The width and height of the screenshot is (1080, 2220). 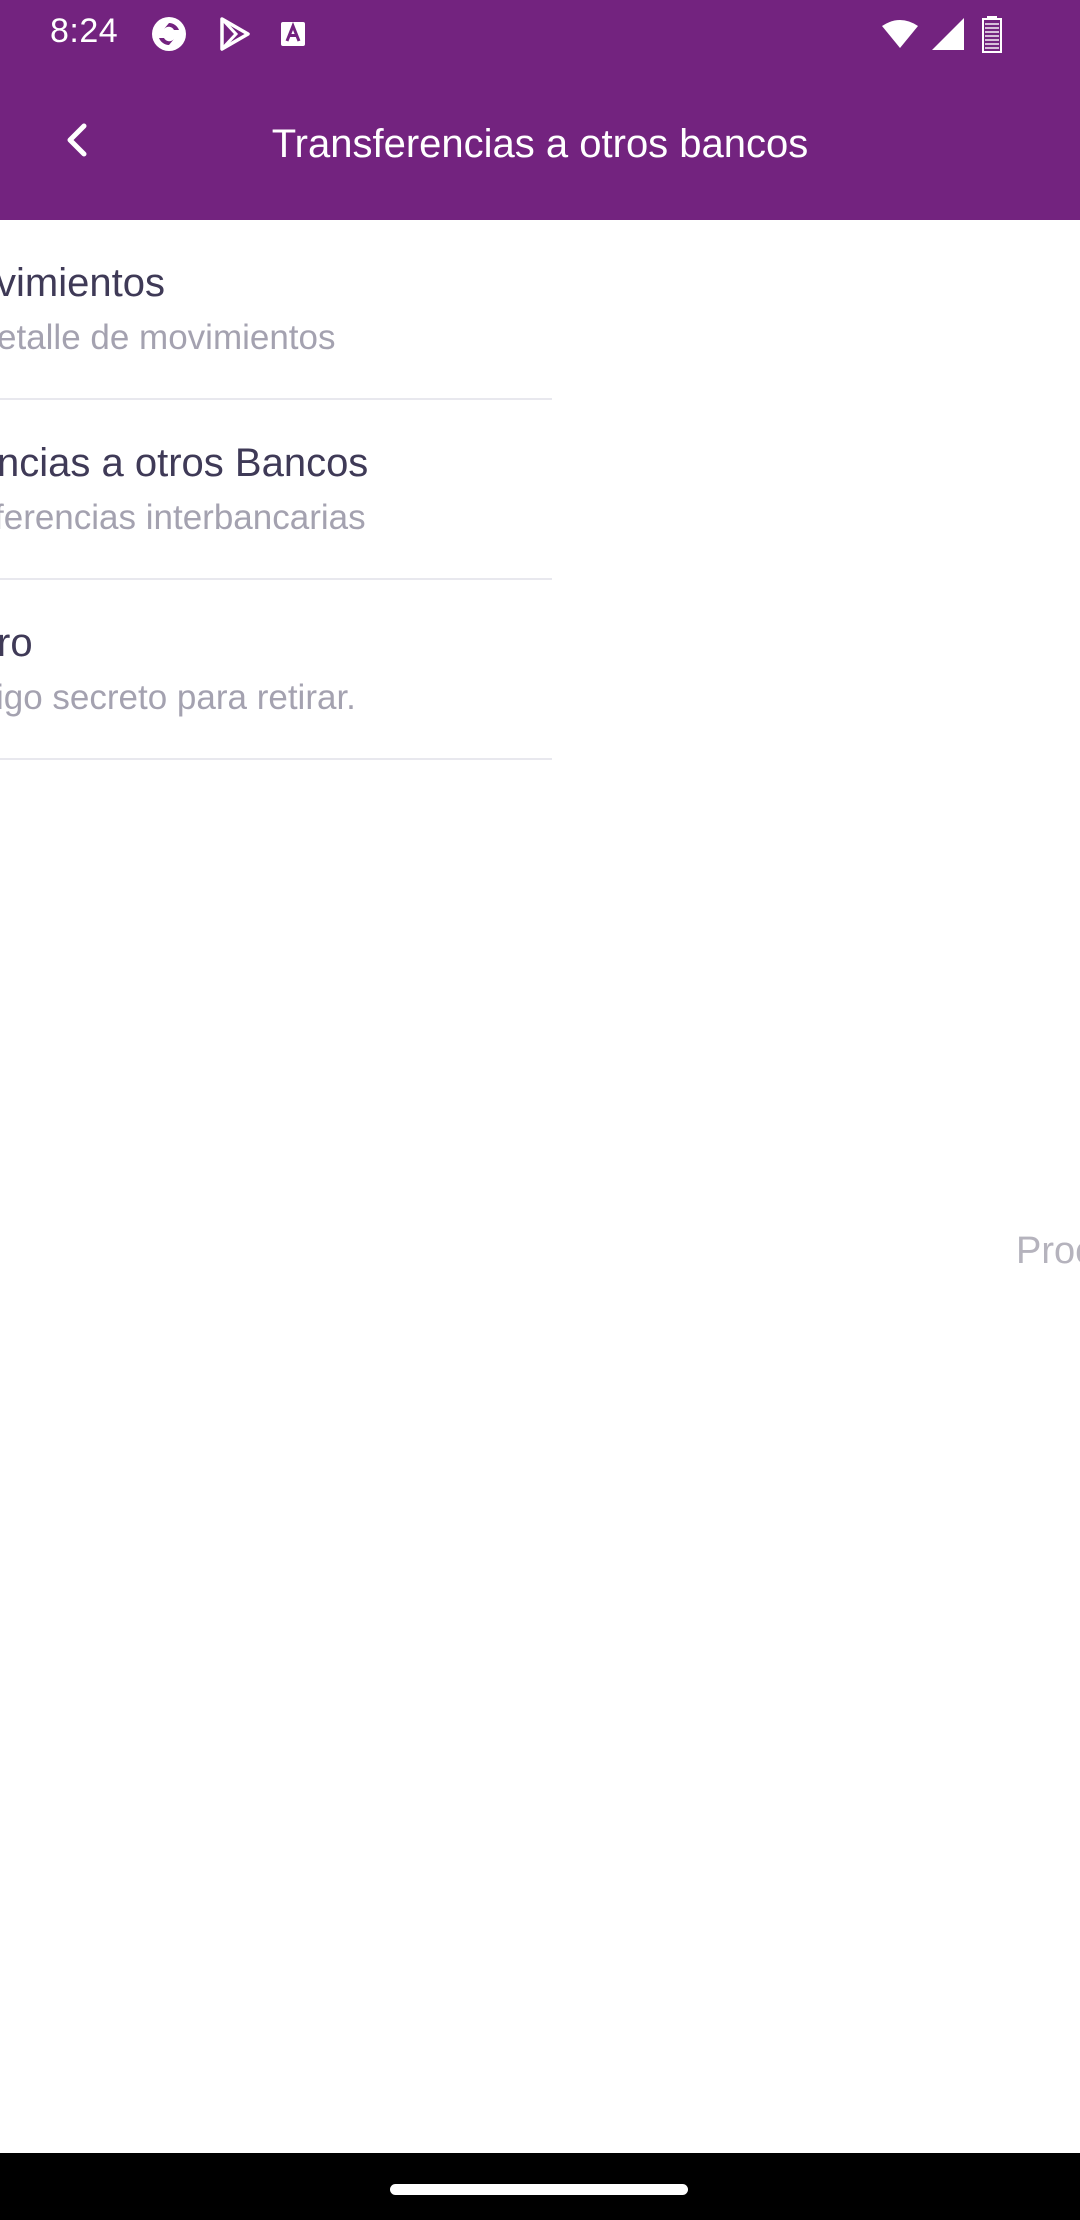 I want to click on menu-item-title: ncias a otros Bancos, so click(x=184, y=463).